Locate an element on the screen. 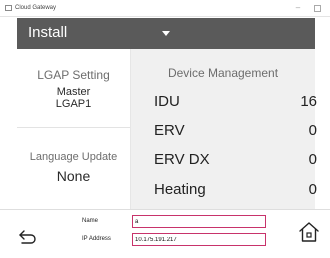 This screenshot has height=258, width=330. device-row-erv-dx: ERV DX 0 is located at coordinates (224, 161).